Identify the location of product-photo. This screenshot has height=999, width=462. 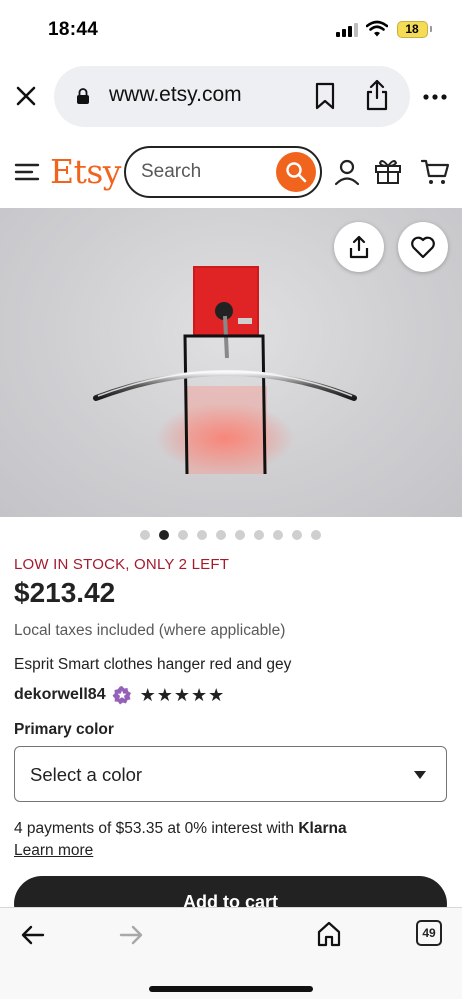
(225, 370).